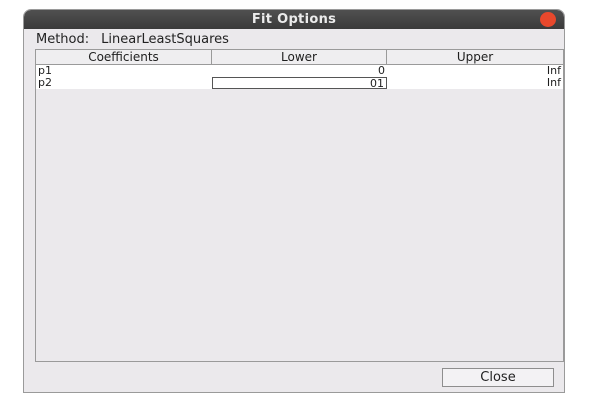 This screenshot has width=600, height=400. I want to click on method-row: Method: LinearLeastSquares, so click(132, 40).